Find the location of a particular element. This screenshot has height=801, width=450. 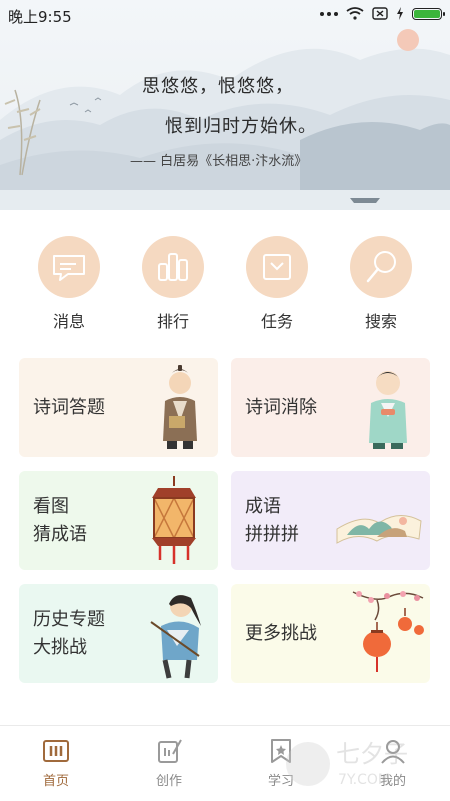

more-dots-icon is located at coordinates (329, 13).